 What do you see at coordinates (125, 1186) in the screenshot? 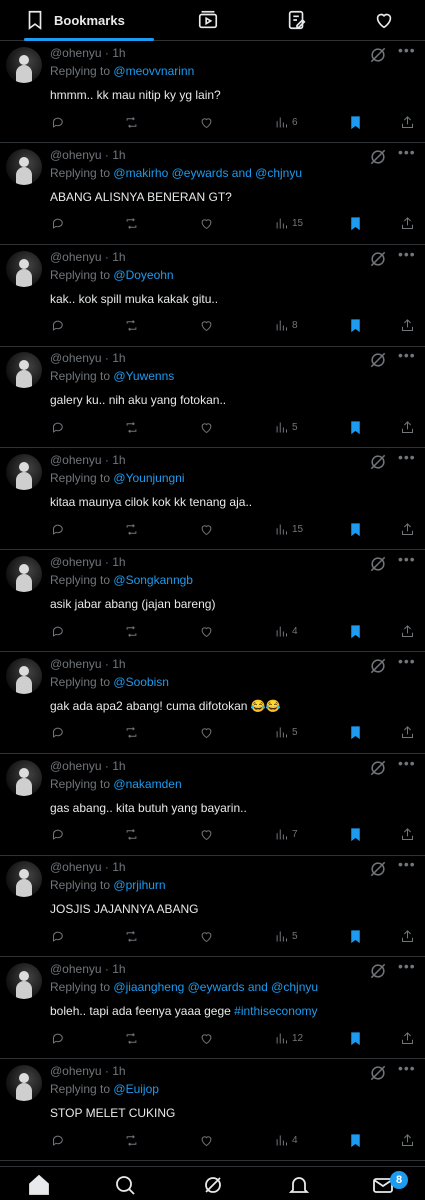
I see `nav-search` at bounding box center [125, 1186].